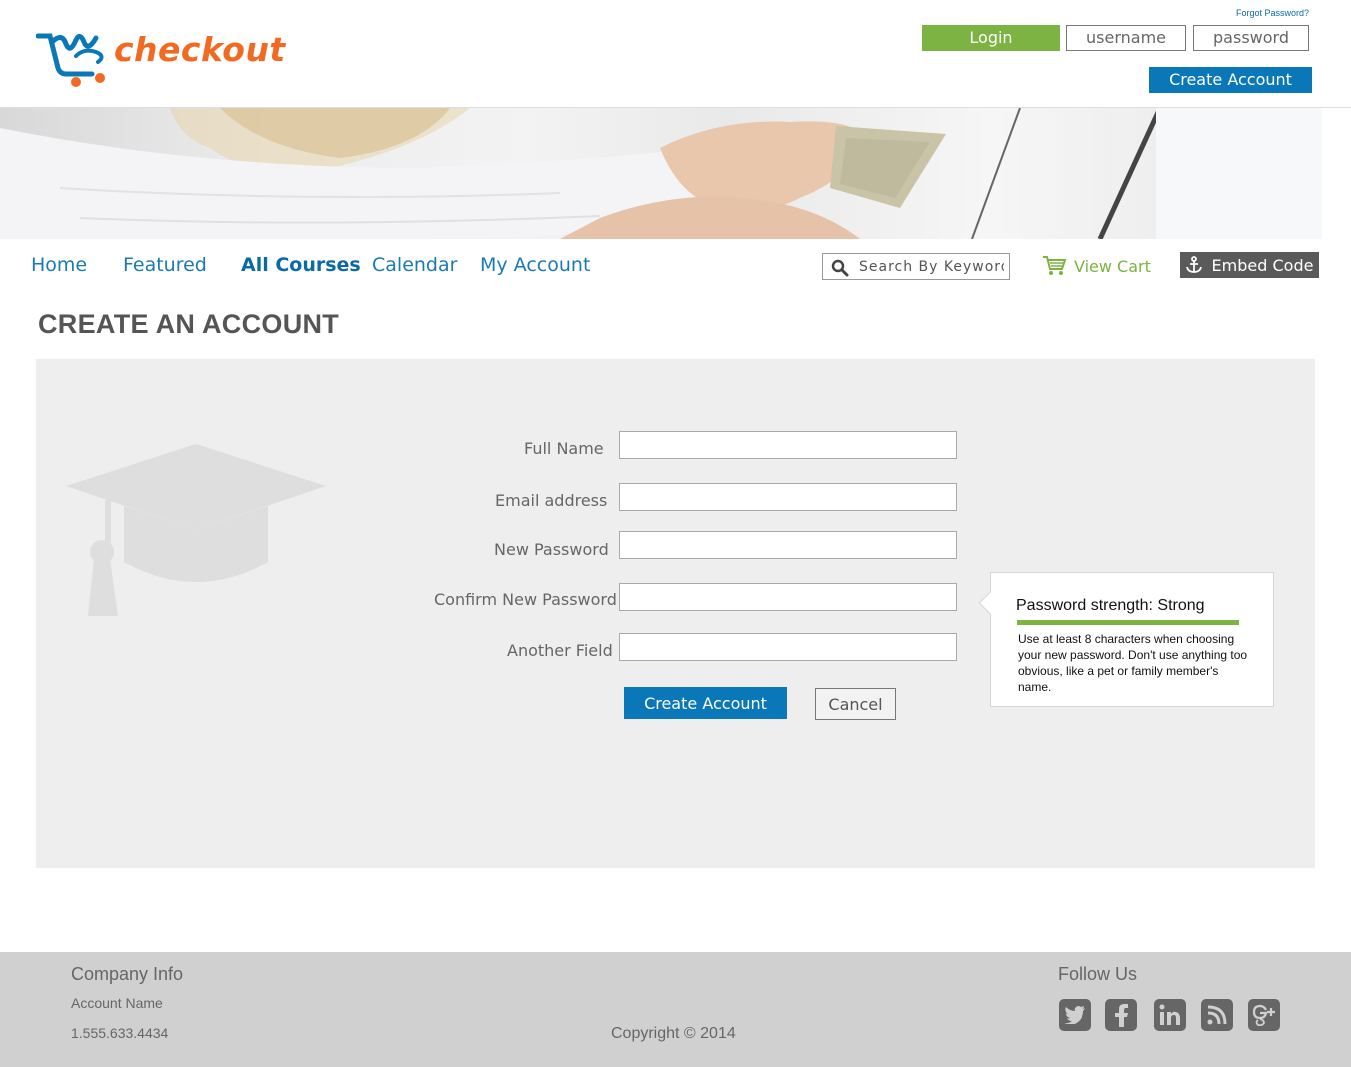  What do you see at coordinates (1251, 38) in the screenshot?
I see `password-input: password` at bounding box center [1251, 38].